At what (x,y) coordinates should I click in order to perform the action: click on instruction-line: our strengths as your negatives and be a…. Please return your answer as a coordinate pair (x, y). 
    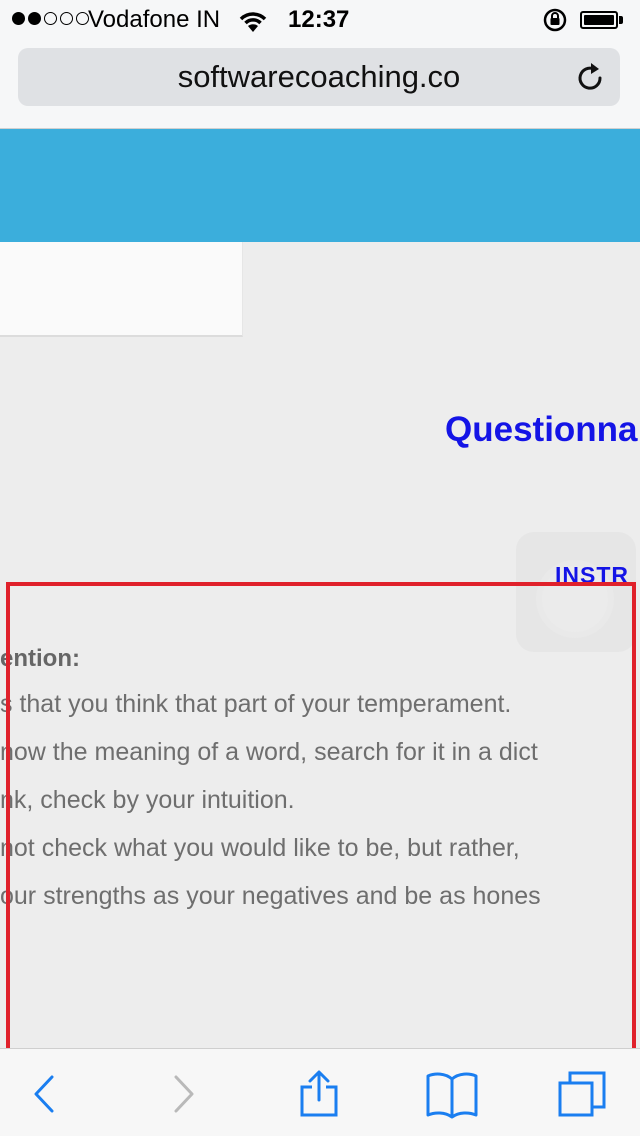
    Looking at the image, I should click on (270, 896).